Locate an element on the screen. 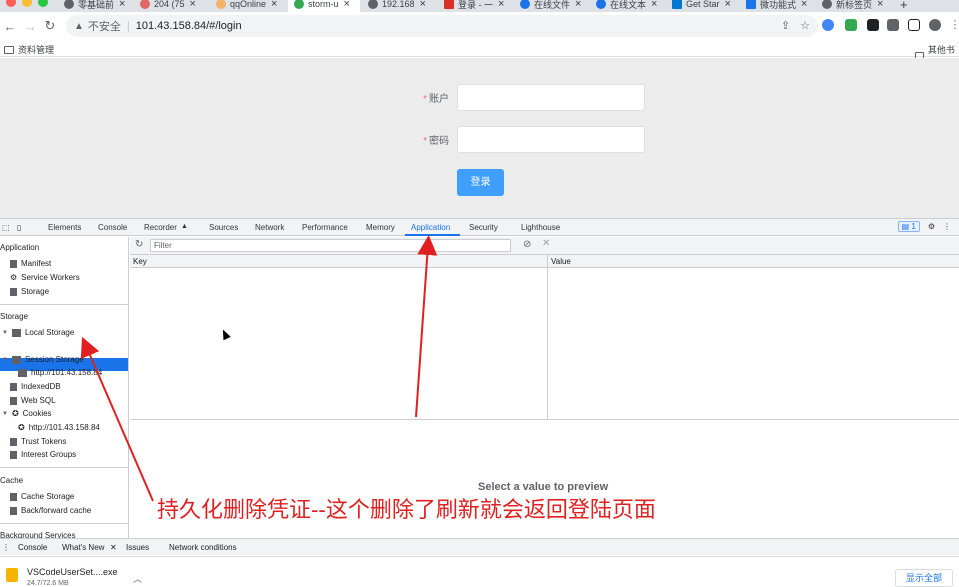 This screenshot has height=587, width=959. bookmark-folder: 资料管理 is located at coordinates (29, 49).